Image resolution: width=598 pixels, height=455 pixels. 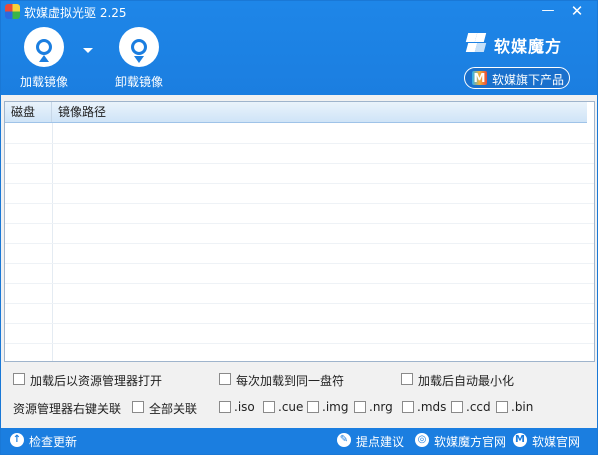 I want to click on products-label: 软媒旗下产品, so click(x=528, y=80).